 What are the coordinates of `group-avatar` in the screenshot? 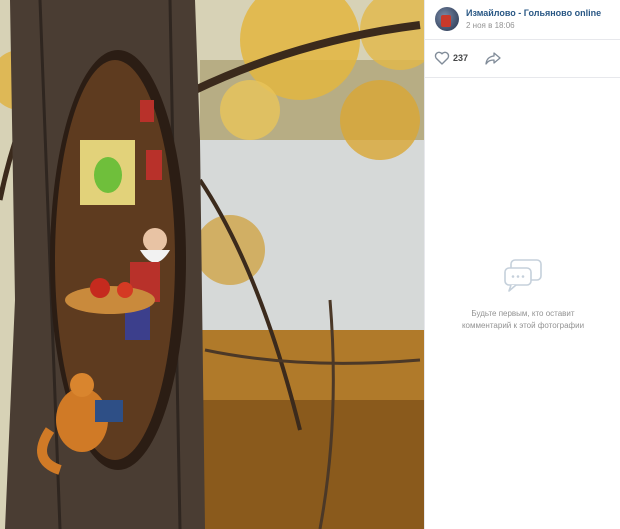 It's located at (447, 19).